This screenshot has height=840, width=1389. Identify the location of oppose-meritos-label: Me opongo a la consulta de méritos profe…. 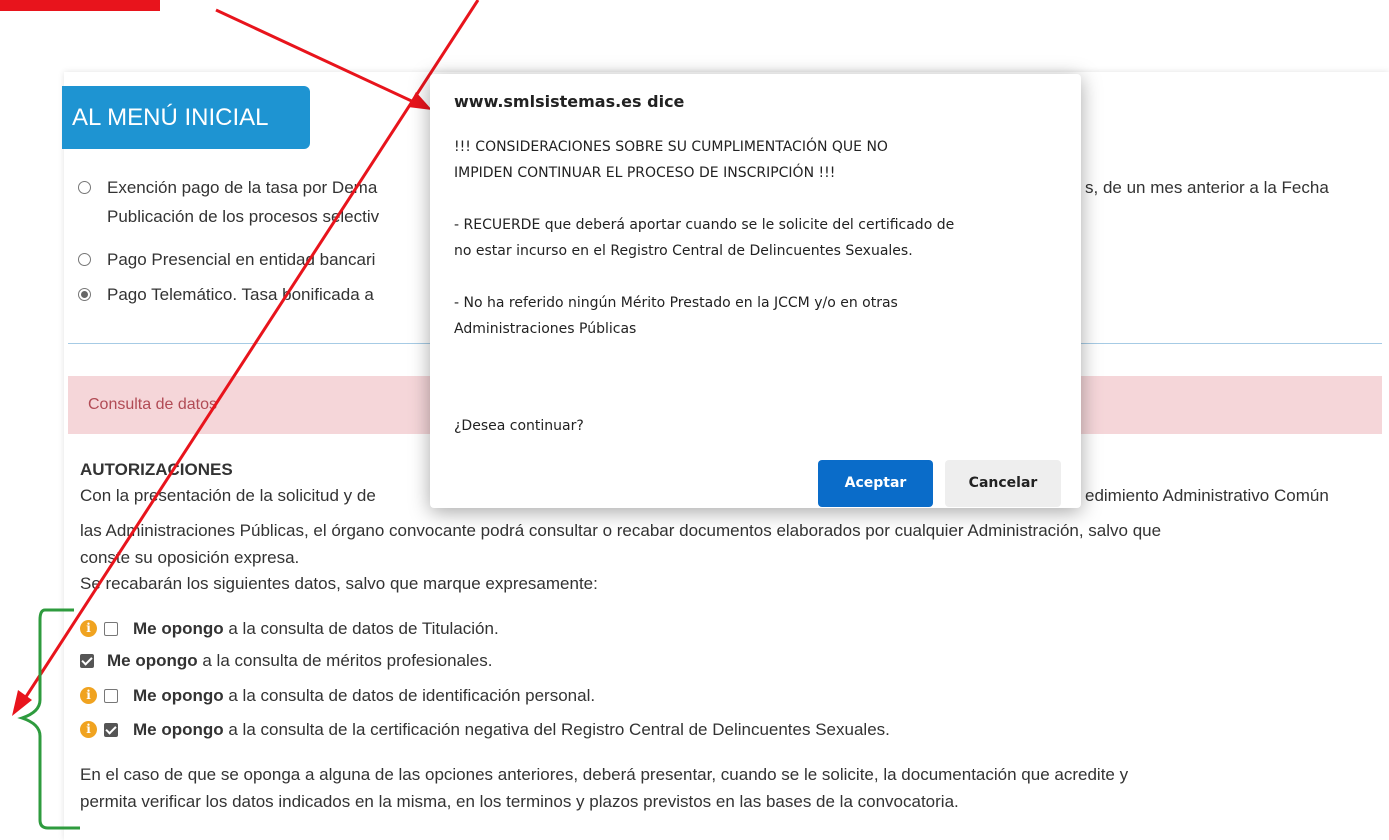
(300, 660).